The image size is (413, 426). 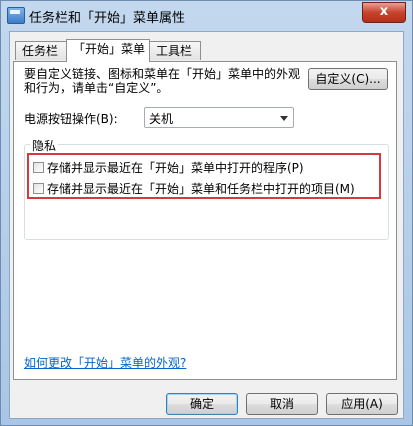 I want to click on privacy-group-title: 隐私, so click(x=44, y=145).